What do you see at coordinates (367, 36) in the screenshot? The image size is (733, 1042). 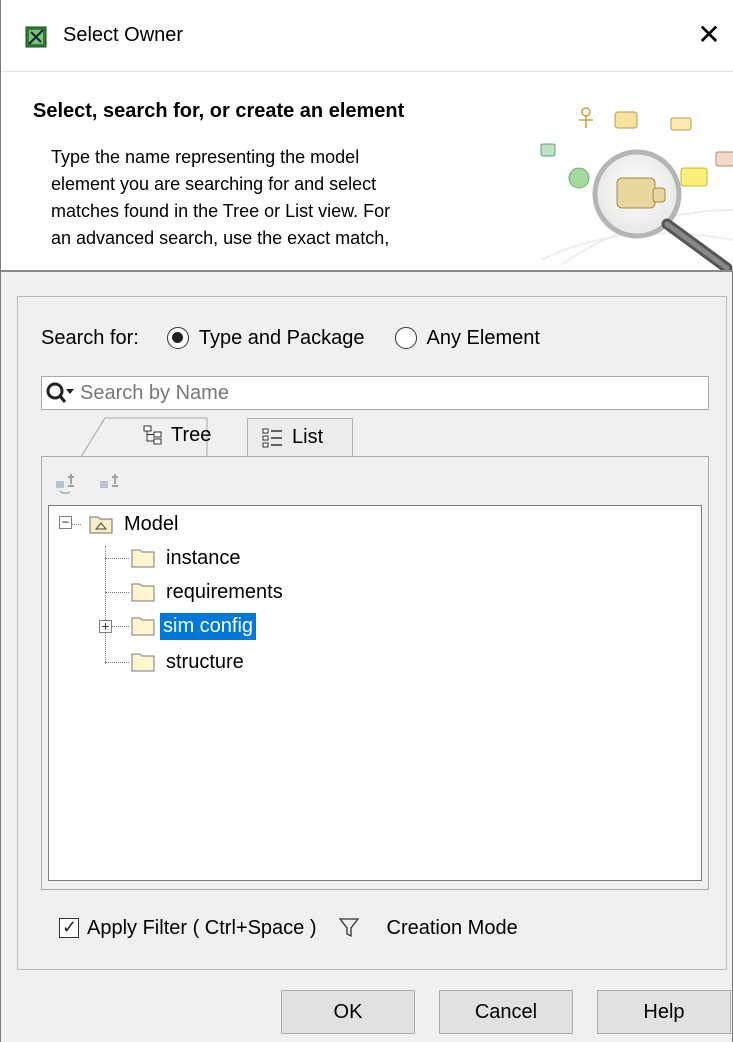 I see `title-bar: Select Owner ✕` at bounding box center [367, 36].